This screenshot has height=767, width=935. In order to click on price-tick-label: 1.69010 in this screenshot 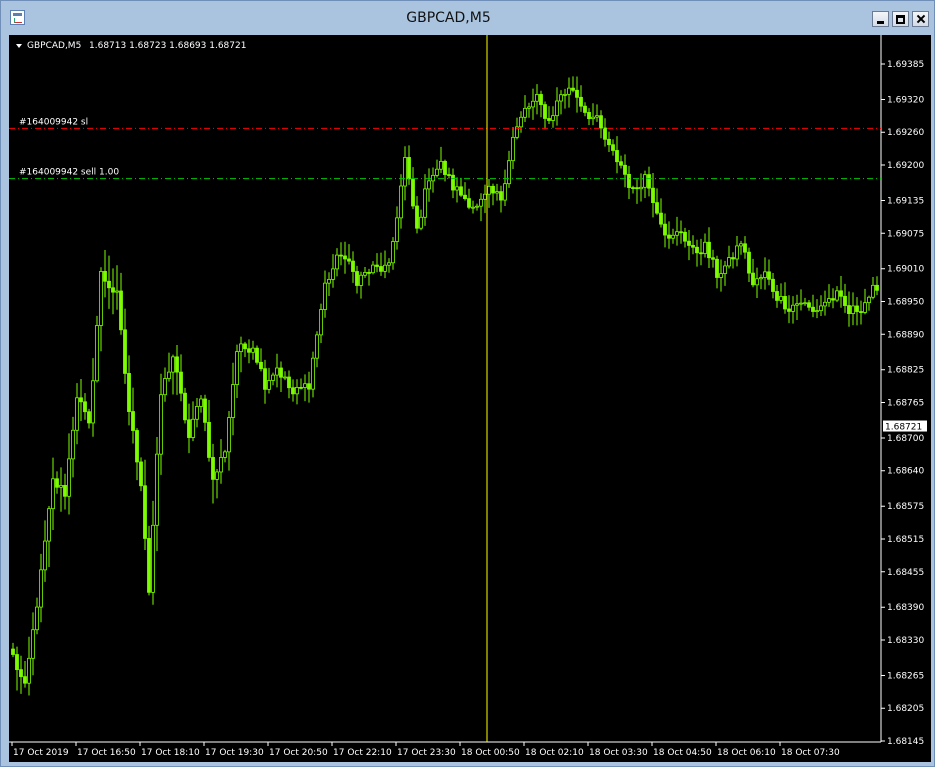, I will do `click(905, 270)`.